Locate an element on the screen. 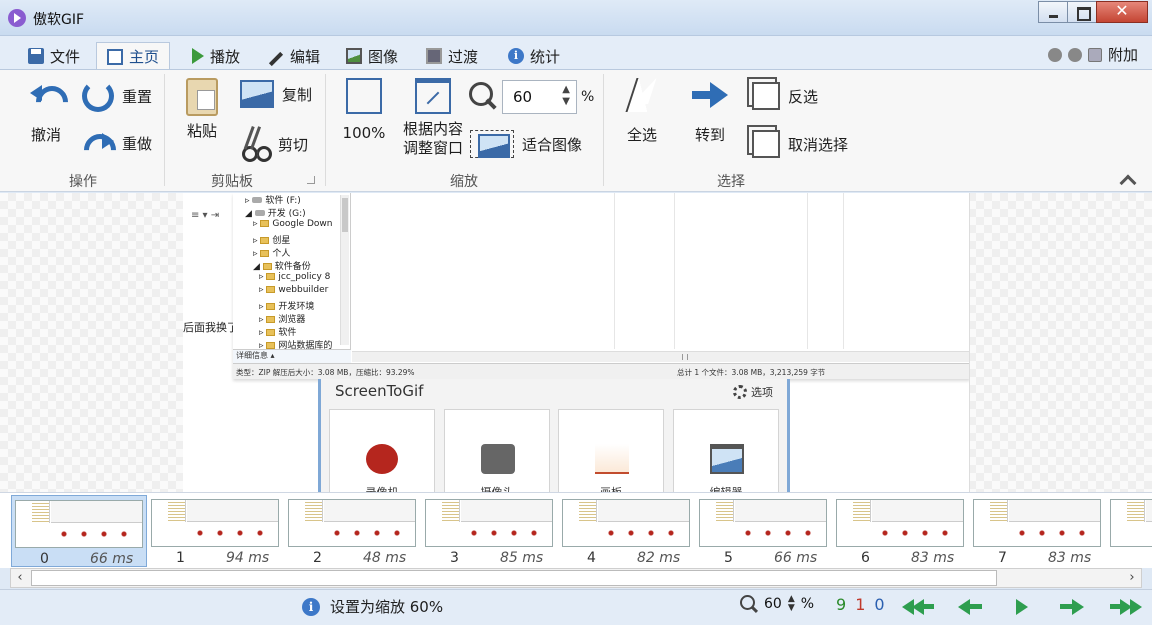 The image size is (1152, 625). tab-play: 播放 is located at coordinates (216, 56).